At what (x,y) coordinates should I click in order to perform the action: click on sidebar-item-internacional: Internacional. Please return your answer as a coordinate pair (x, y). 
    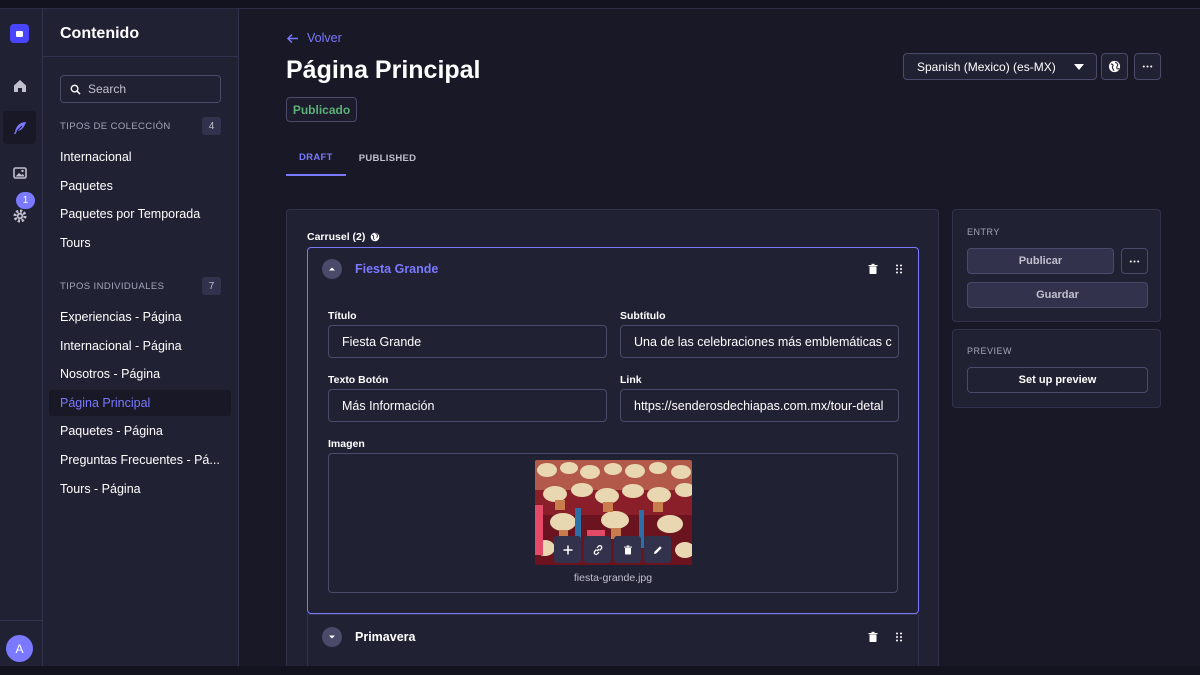
    Looking at the image, I should click on (140, 157).